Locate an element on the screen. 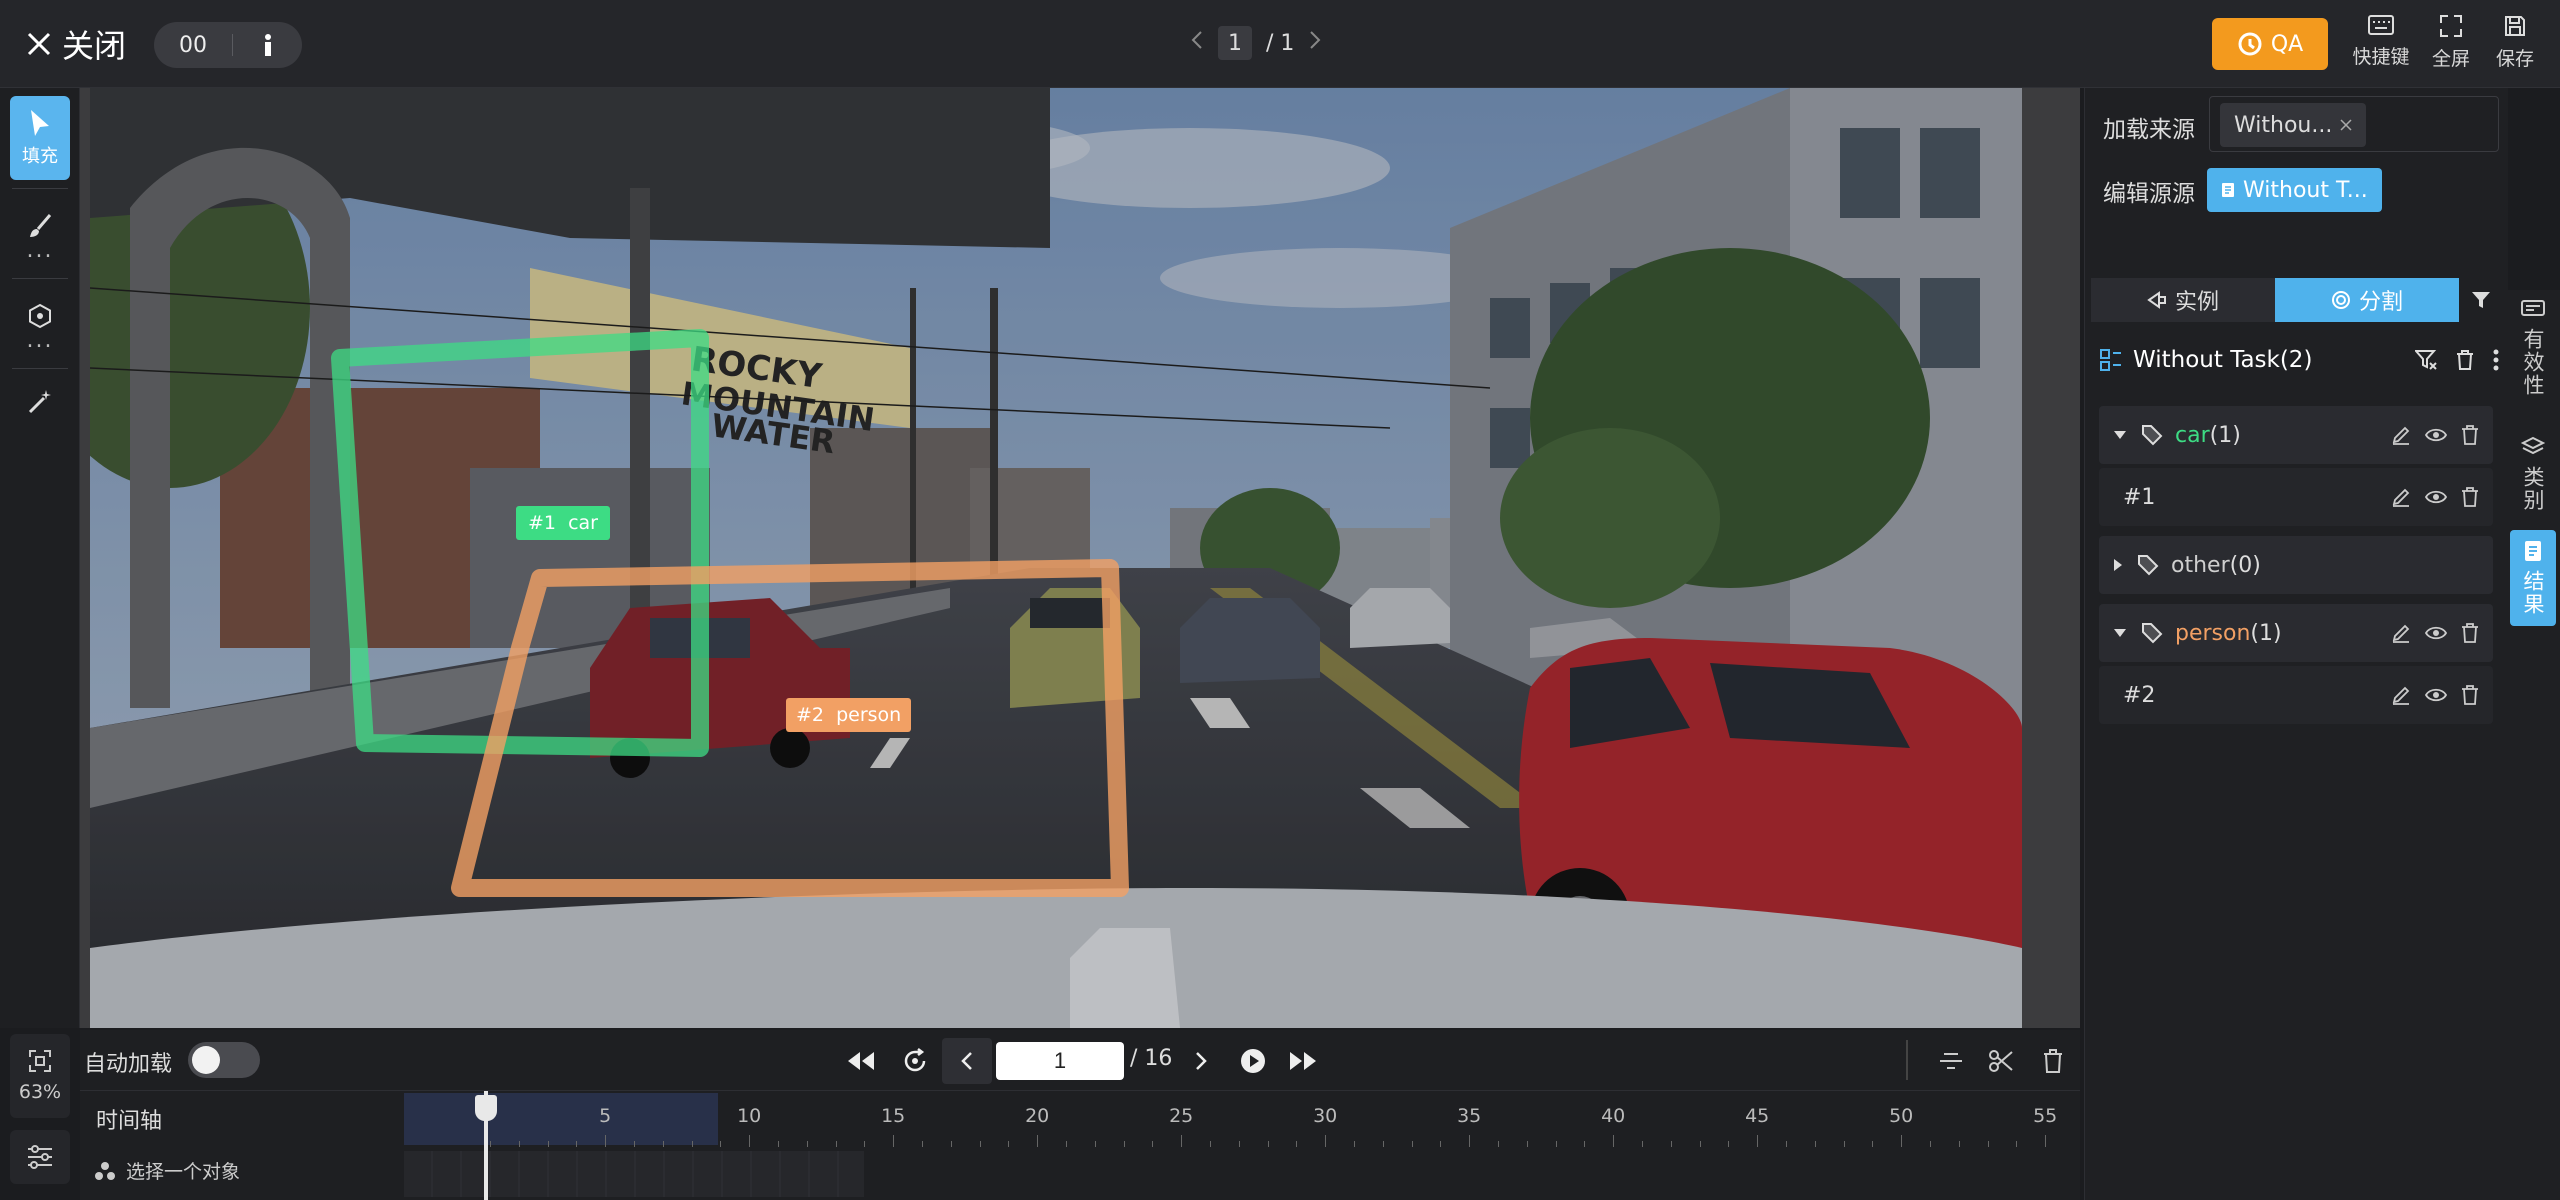  timeline-ruler: 5 10 15 20 25 30 35 40 45 50 55 is located at coordinates (1232, 1119).